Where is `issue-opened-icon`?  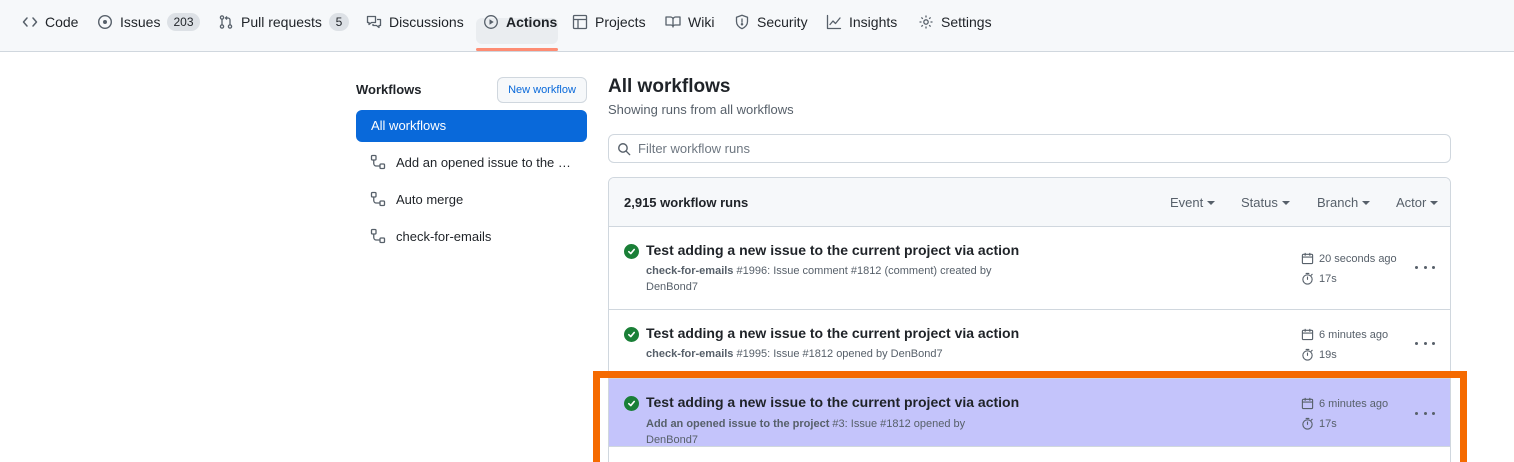 issue-opened-icon is located at coordinates (105, 22).